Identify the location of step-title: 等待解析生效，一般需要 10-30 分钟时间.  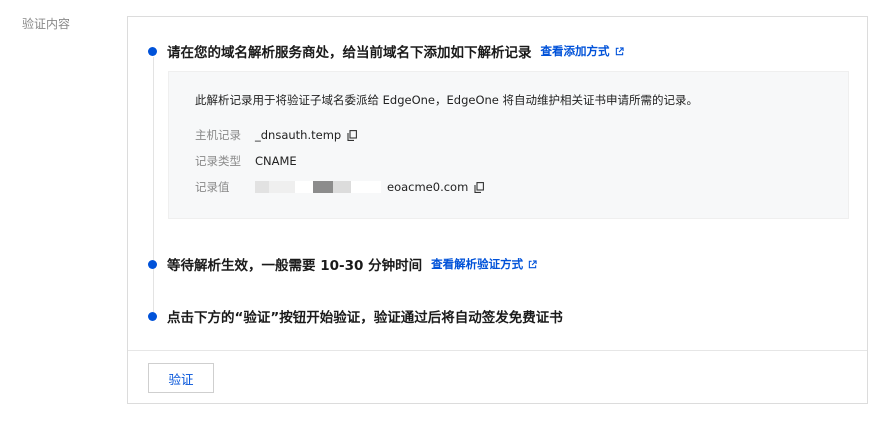
(295, 266).